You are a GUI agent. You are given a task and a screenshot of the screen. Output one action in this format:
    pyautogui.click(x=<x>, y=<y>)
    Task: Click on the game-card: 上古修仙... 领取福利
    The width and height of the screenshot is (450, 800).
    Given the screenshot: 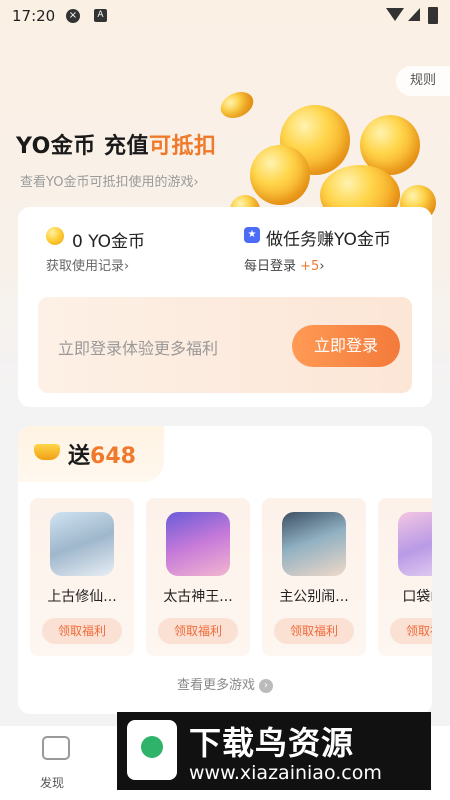 What is the action you would take?
    pyautogui.click(x=82, y=577)
    